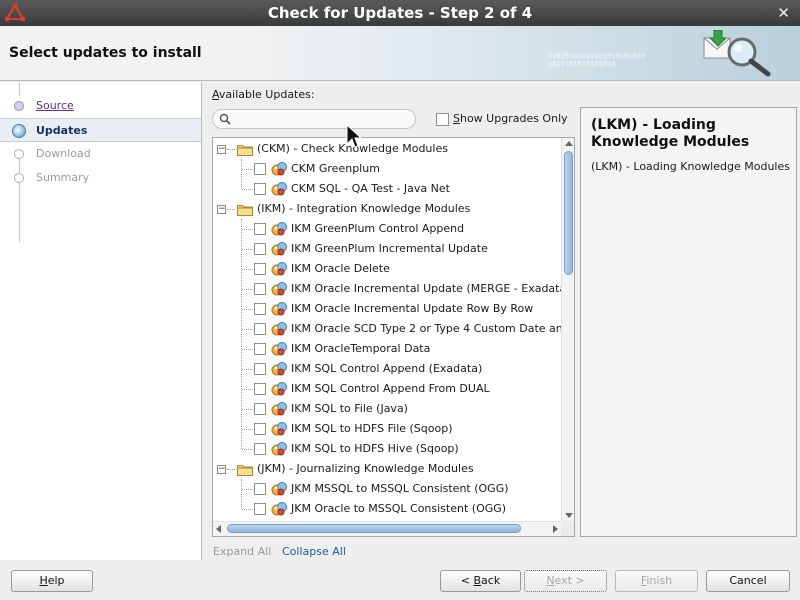  Describe the element at coordinates (387, 389) in the screenshot. I see `tree-item-row: IKM SQL Control Append From DUAL` at that location.